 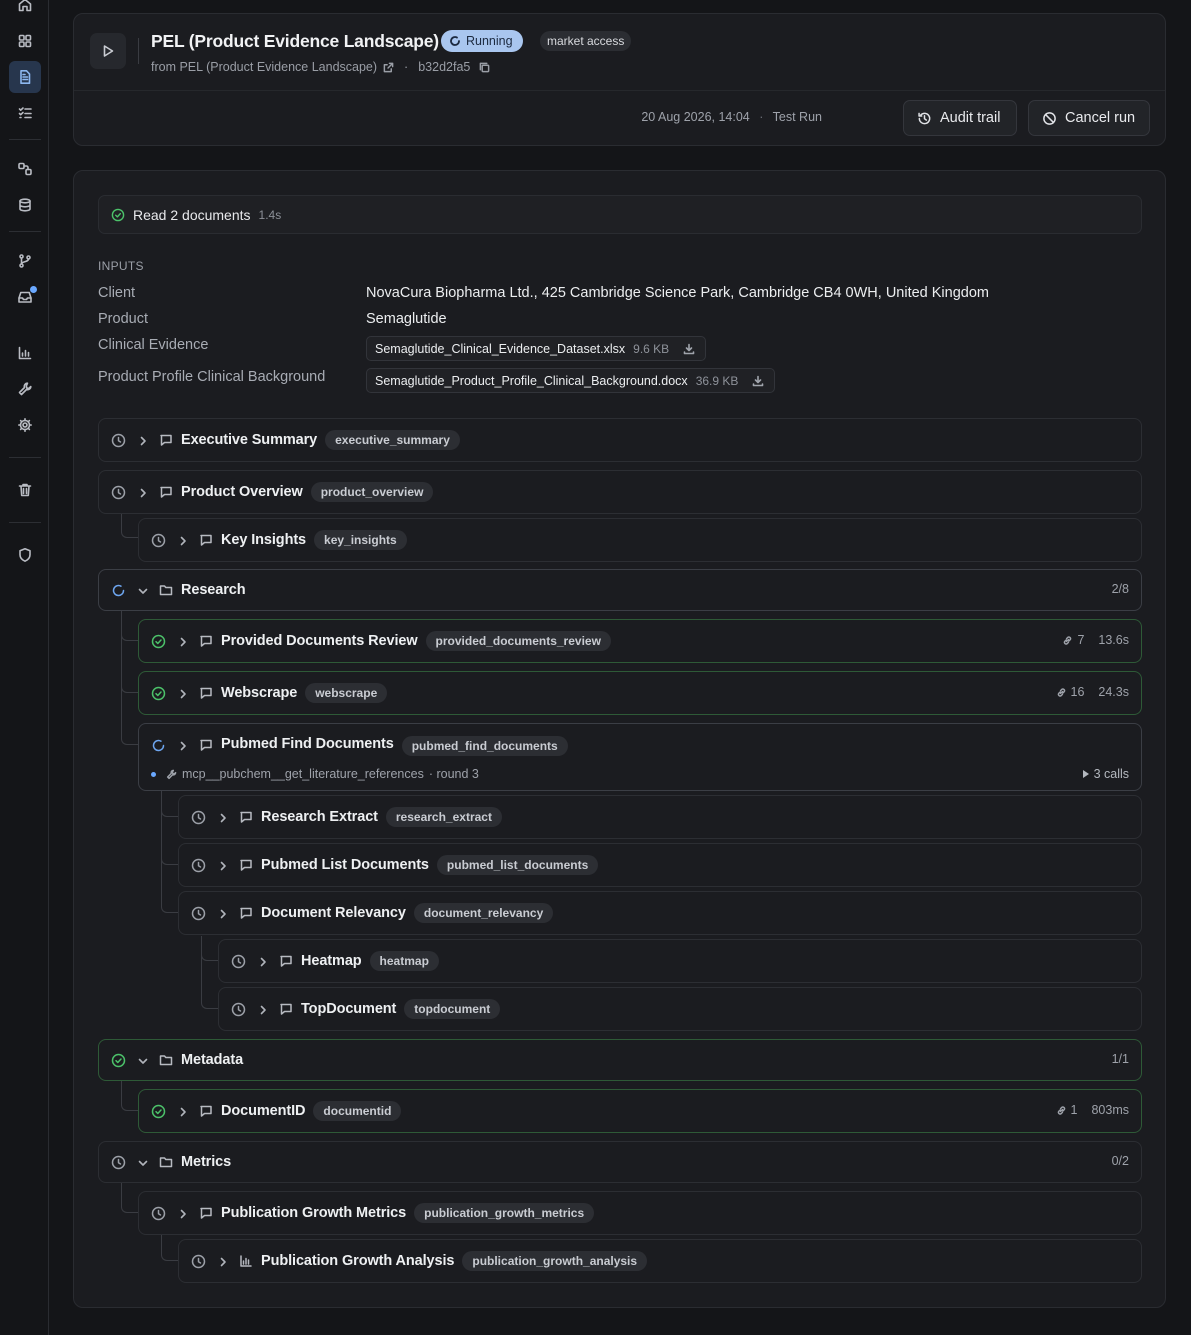 I want to click on shield-icon, so click(x=25, y=555).